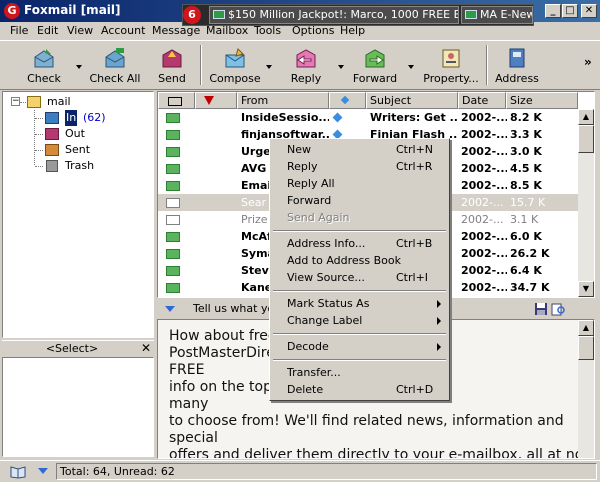 The width and height of the screenshot is (600, 482). I want to click on forward-button: Forward, so click(375, 66).